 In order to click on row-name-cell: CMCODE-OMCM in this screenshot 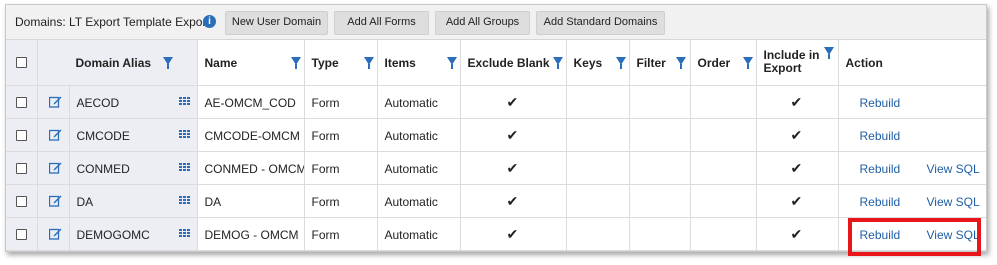, I will do `click(251, 135)`.